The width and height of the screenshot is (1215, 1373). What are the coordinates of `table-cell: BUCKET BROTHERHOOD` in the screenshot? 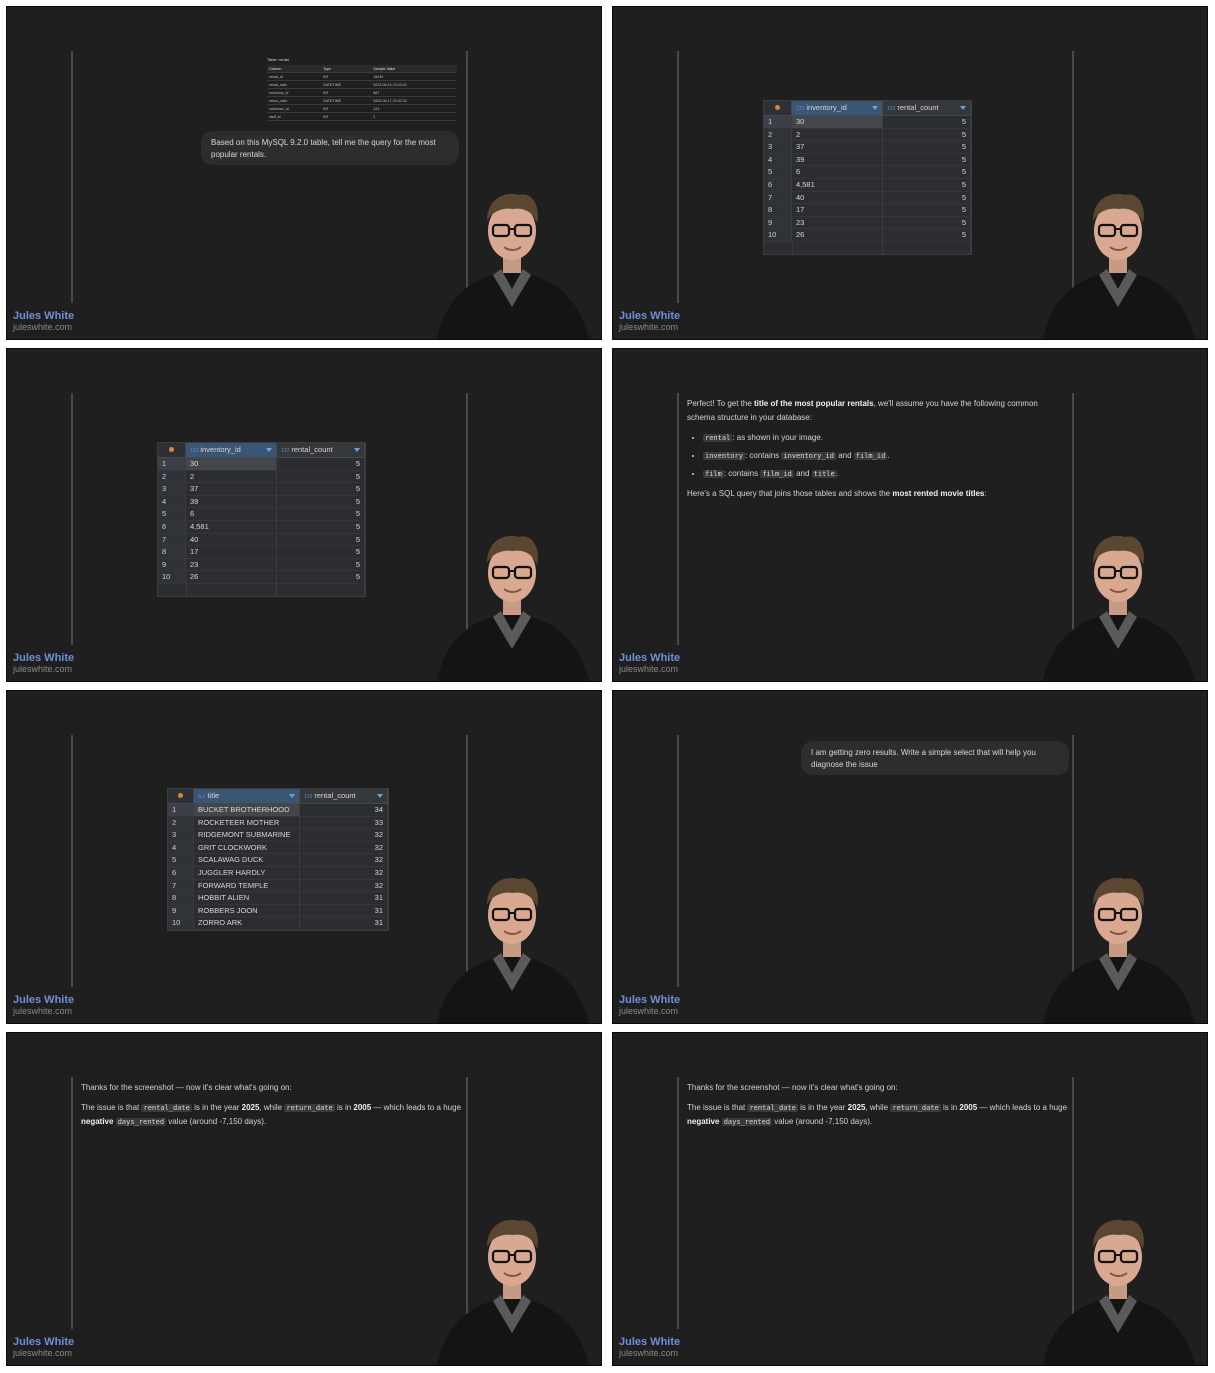 It's located at (247, 810).